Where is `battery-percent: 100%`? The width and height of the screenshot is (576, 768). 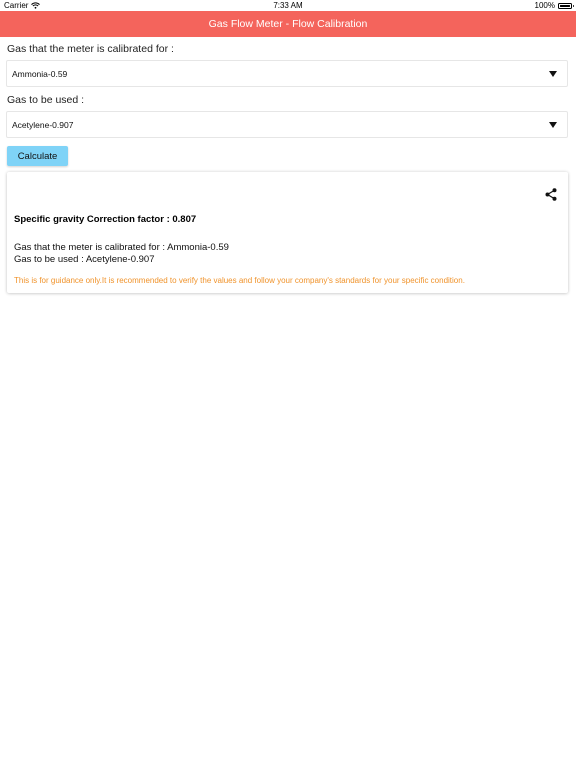
battery-percent: 100% is located at coordinates (544, 5).